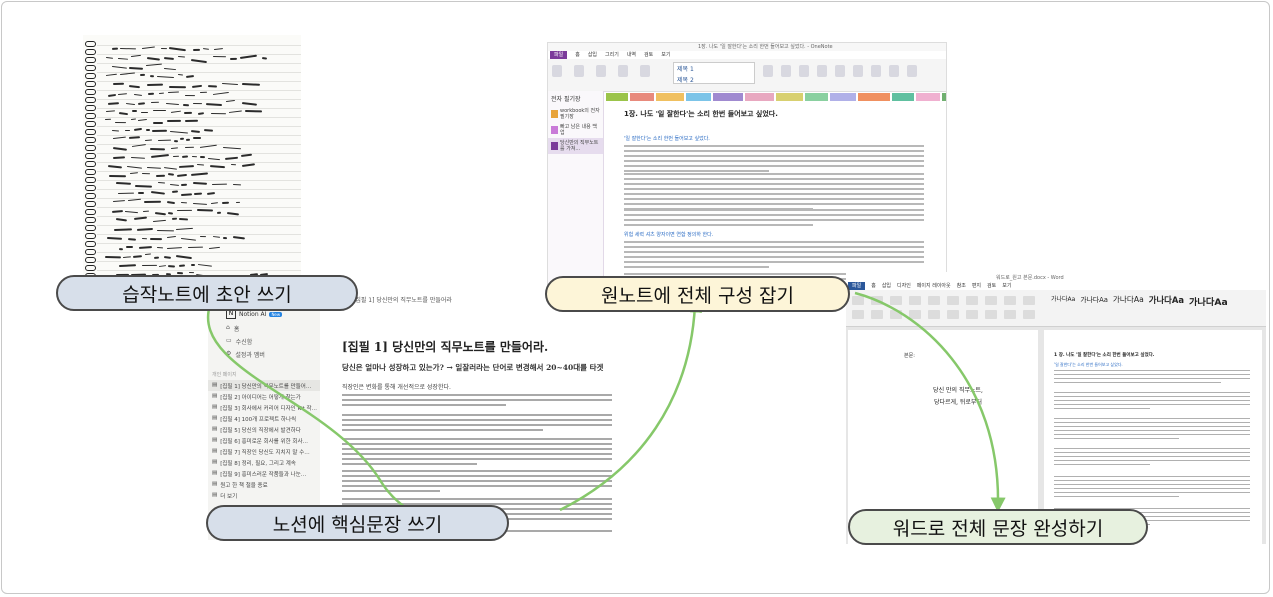  Describe the element at coordinates (886, 286) in the screenshot. I see `word-menu-insert: 삽입` at that location.